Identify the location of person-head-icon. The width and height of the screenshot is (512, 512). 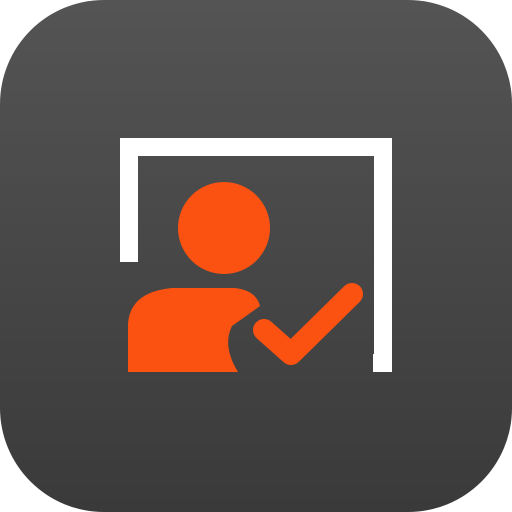
(224, 228).